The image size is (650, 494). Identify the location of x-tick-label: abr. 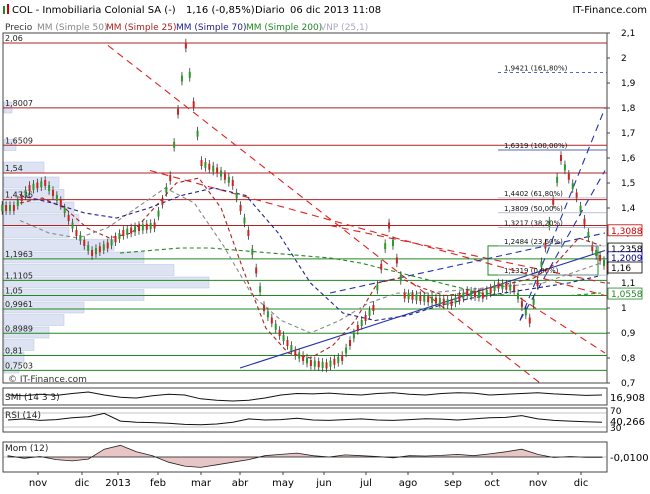
(240, 483).